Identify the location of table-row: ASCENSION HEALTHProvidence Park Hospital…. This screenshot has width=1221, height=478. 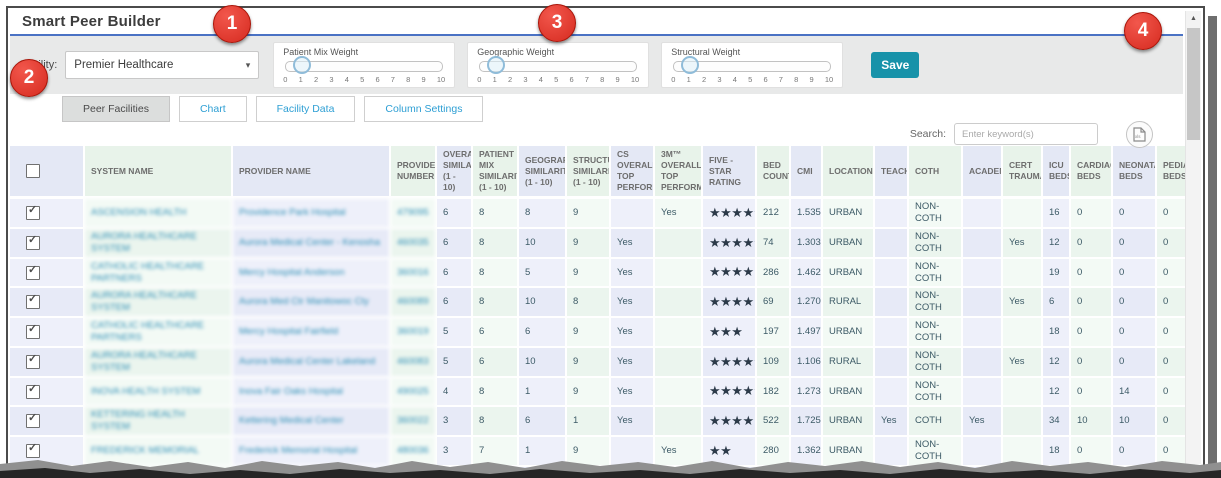
(603, 213).